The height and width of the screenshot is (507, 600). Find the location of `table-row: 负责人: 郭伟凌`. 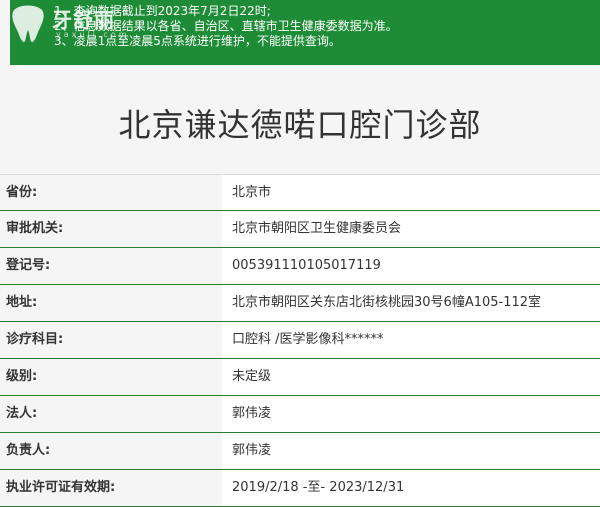

table-row: 负责人: 郭伟凌 is located at coordinates (300, 451).